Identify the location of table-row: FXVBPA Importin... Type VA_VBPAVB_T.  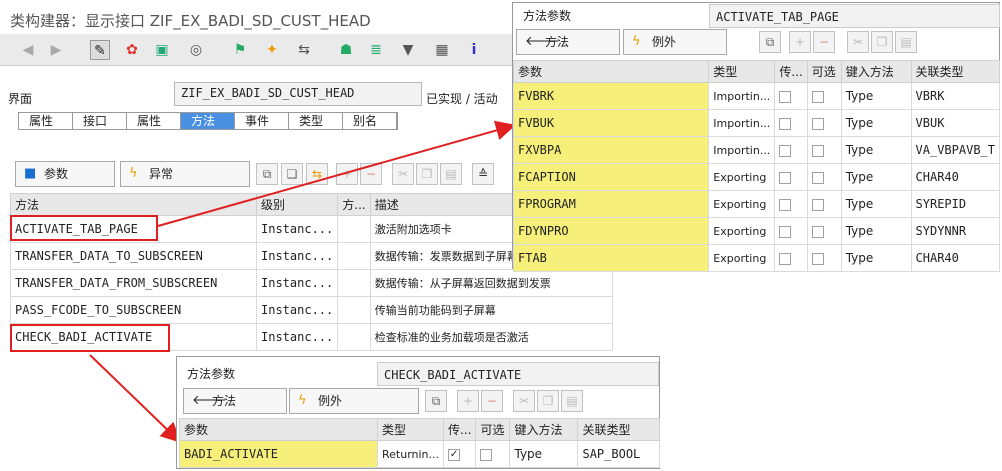
(756, 150).